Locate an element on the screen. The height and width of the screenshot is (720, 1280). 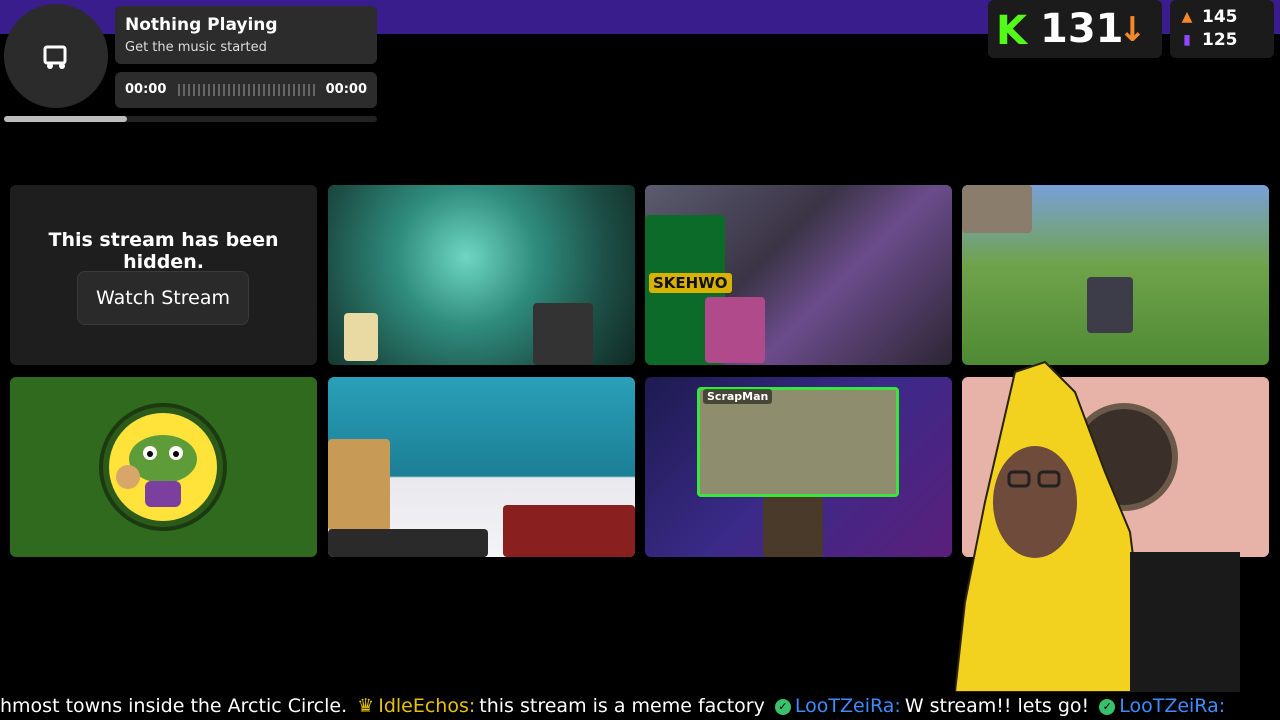
banana-costume-figure is located at coordinates (1096, 526).